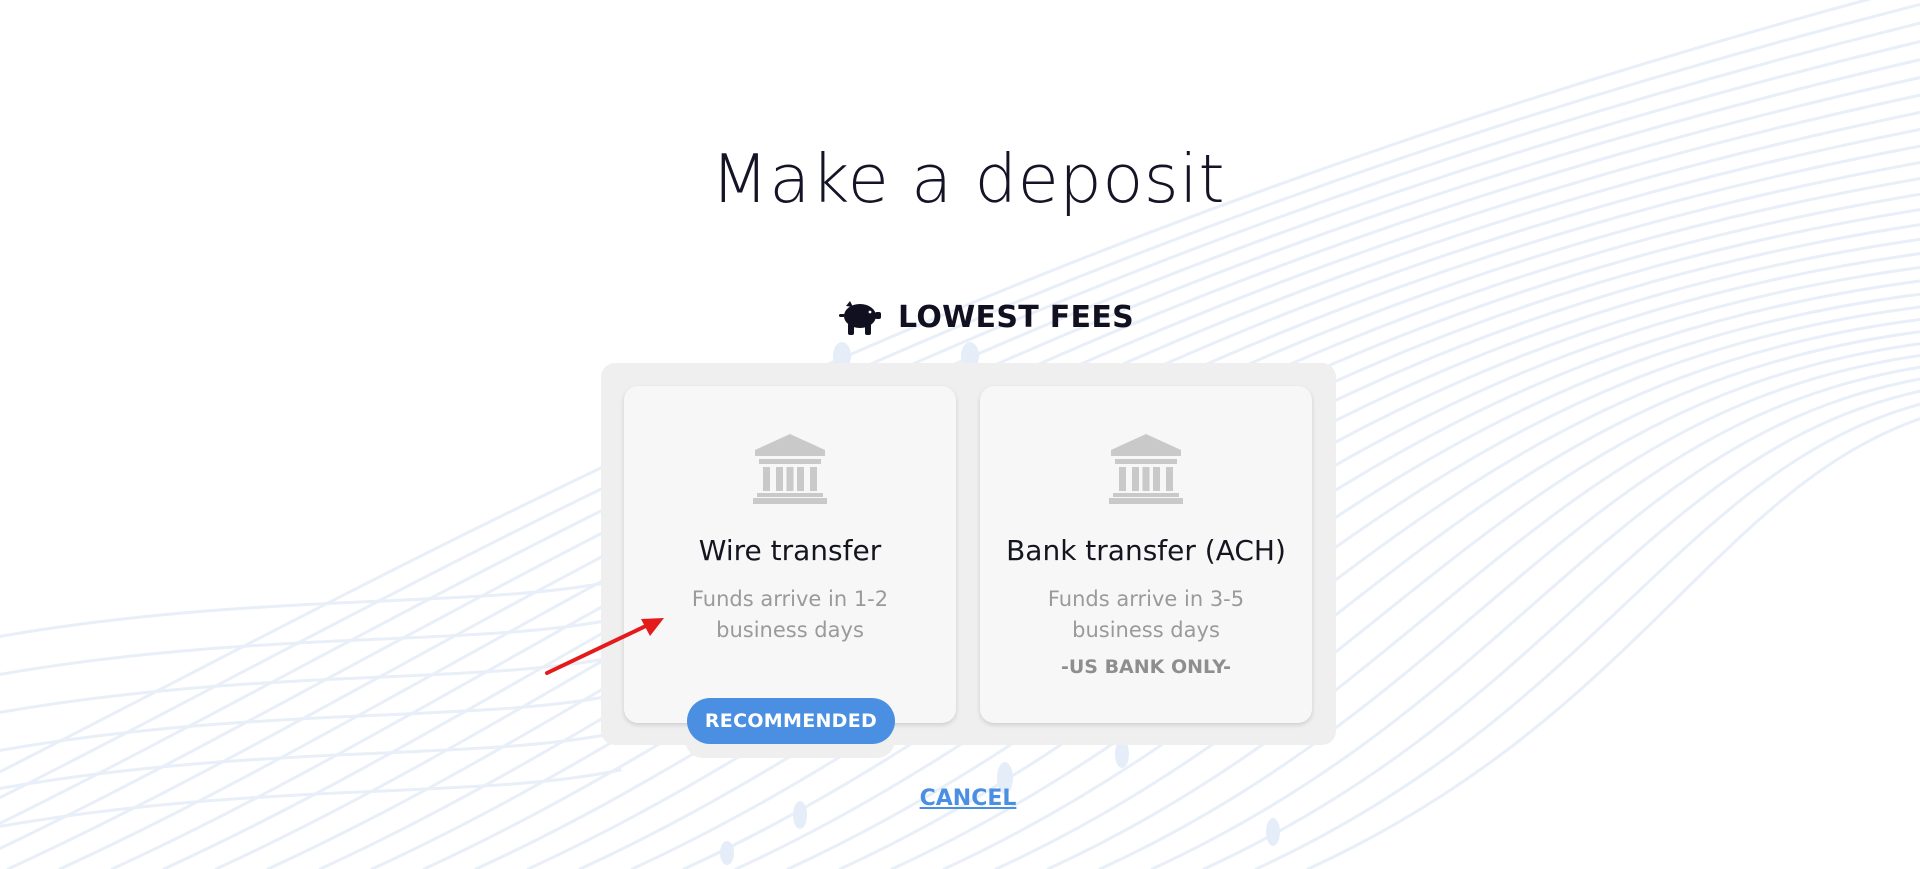 This screenshot has height=869, width=1920. I want to click on annotation-arrow-icon, so click(604, 646).